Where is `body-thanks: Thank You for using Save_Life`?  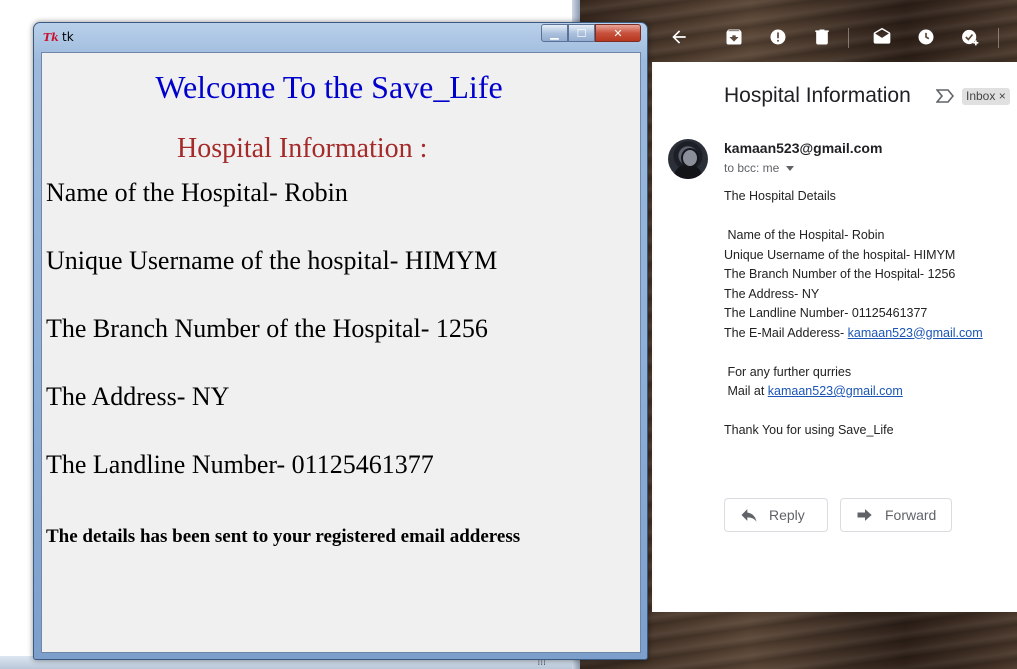 body-thanks: Thank You for using Save_Life is located at coordinates (809, 430).